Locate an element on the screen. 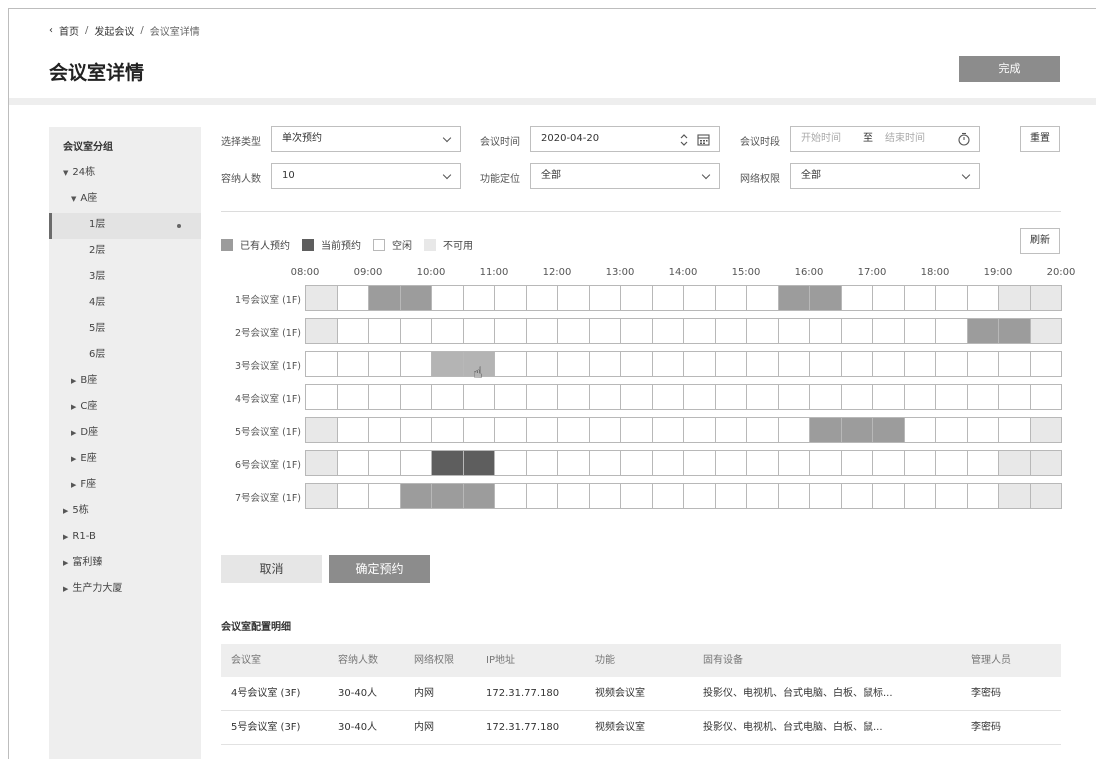 This screenshot has width=1096, height=759. reset-button: 重置 is located at coordinates (1040, 139).